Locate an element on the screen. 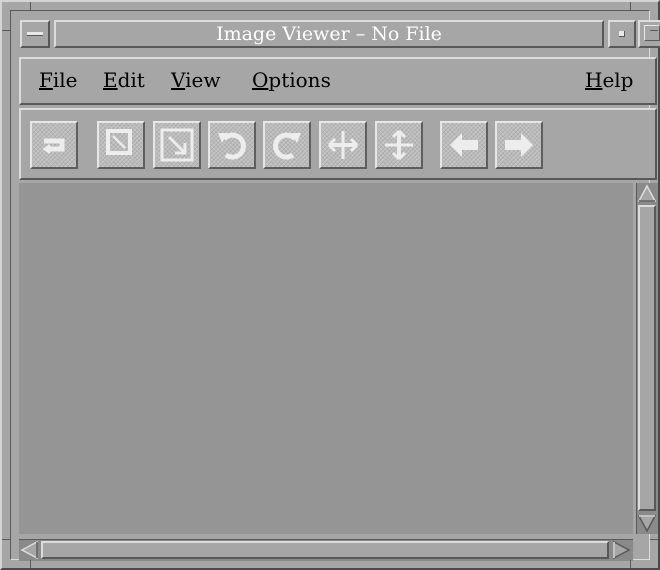  previous-button is located at coordinates (464, 145).